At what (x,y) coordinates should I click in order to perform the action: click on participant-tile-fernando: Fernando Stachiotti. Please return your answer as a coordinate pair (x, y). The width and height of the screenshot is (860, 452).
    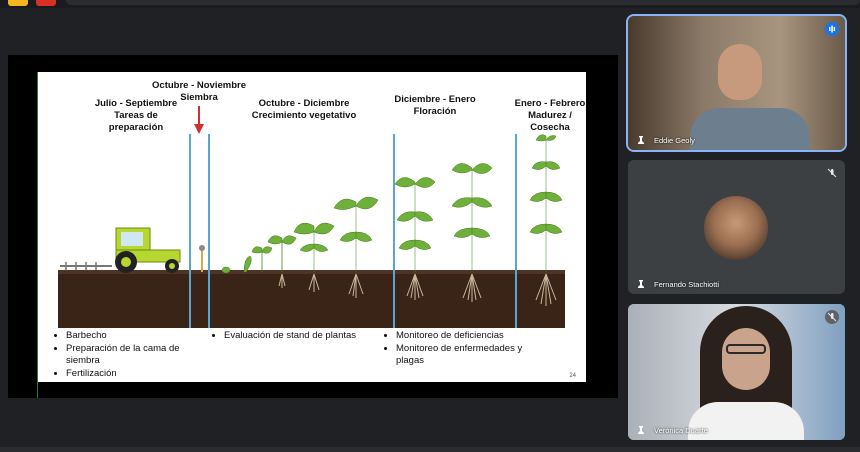
    Looking at the image, I should click on (736, 227).